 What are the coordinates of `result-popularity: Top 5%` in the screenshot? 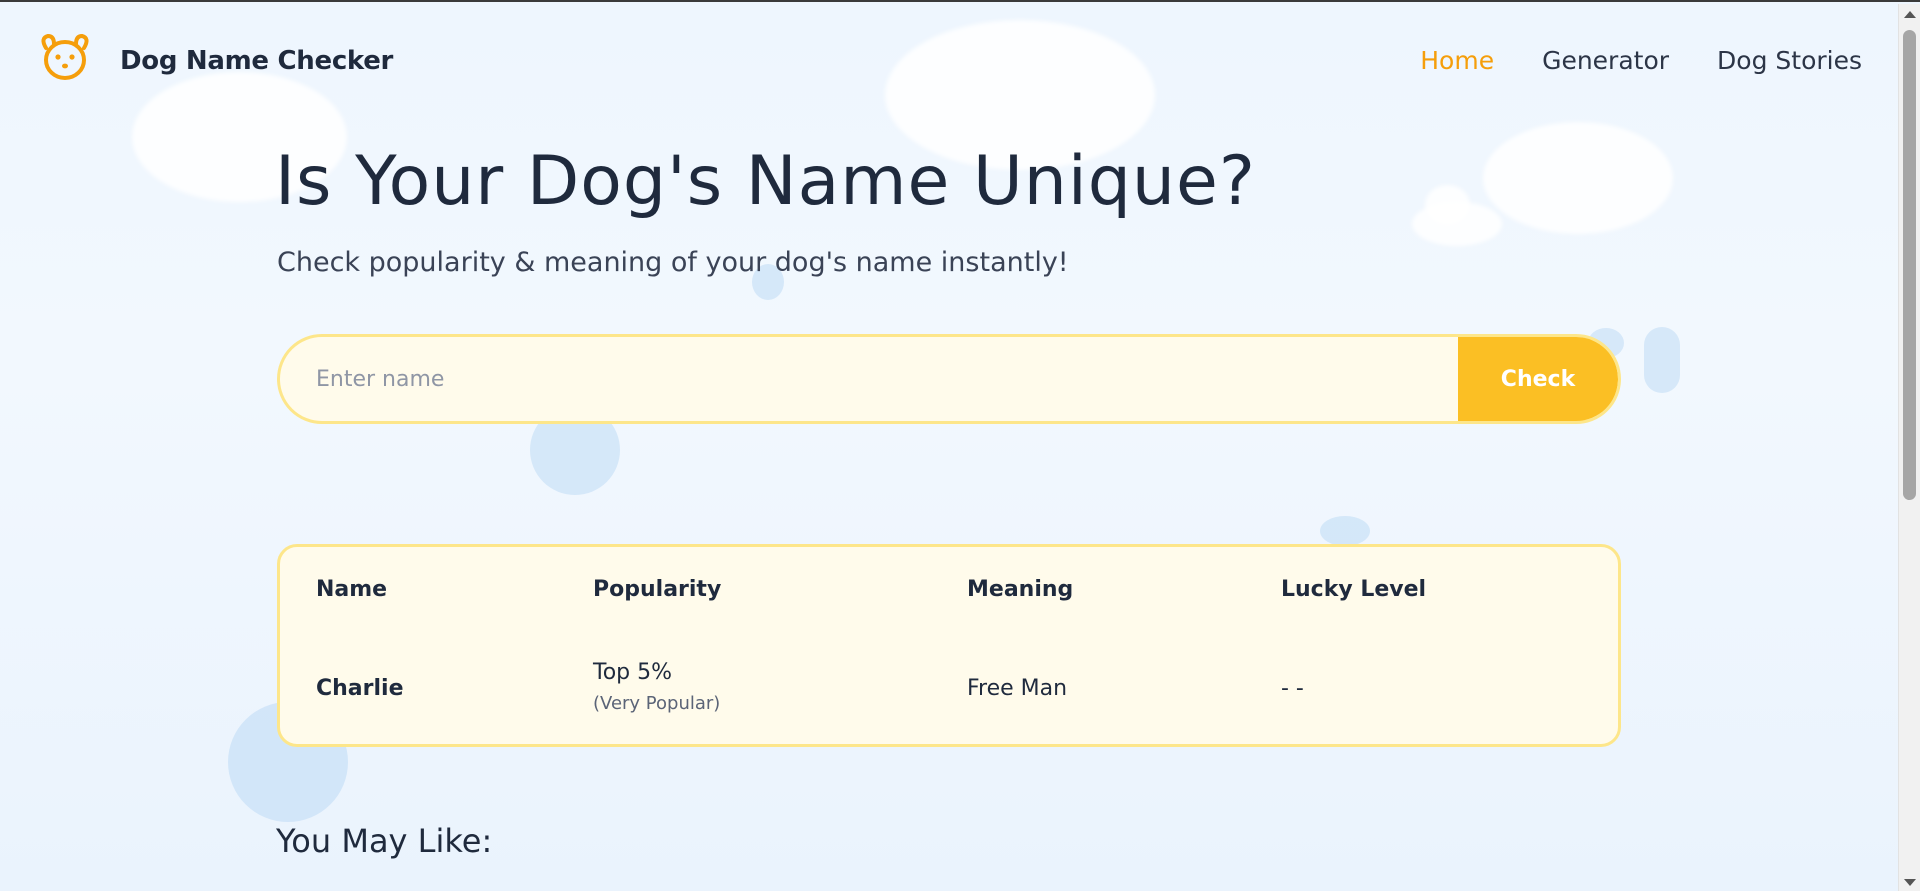 It's located at (633, 672).